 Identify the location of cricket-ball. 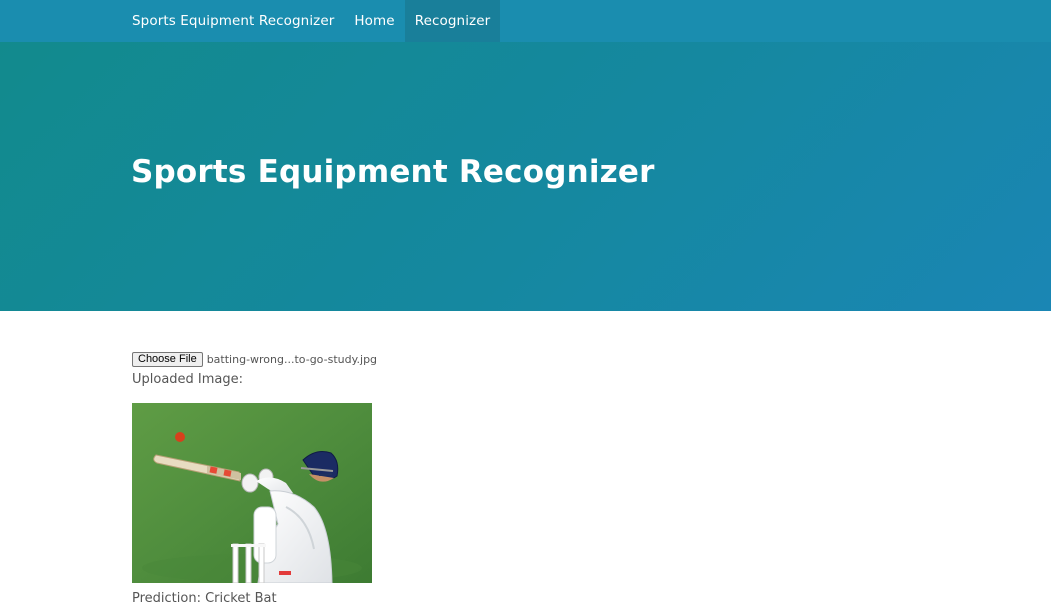
(180, 437).